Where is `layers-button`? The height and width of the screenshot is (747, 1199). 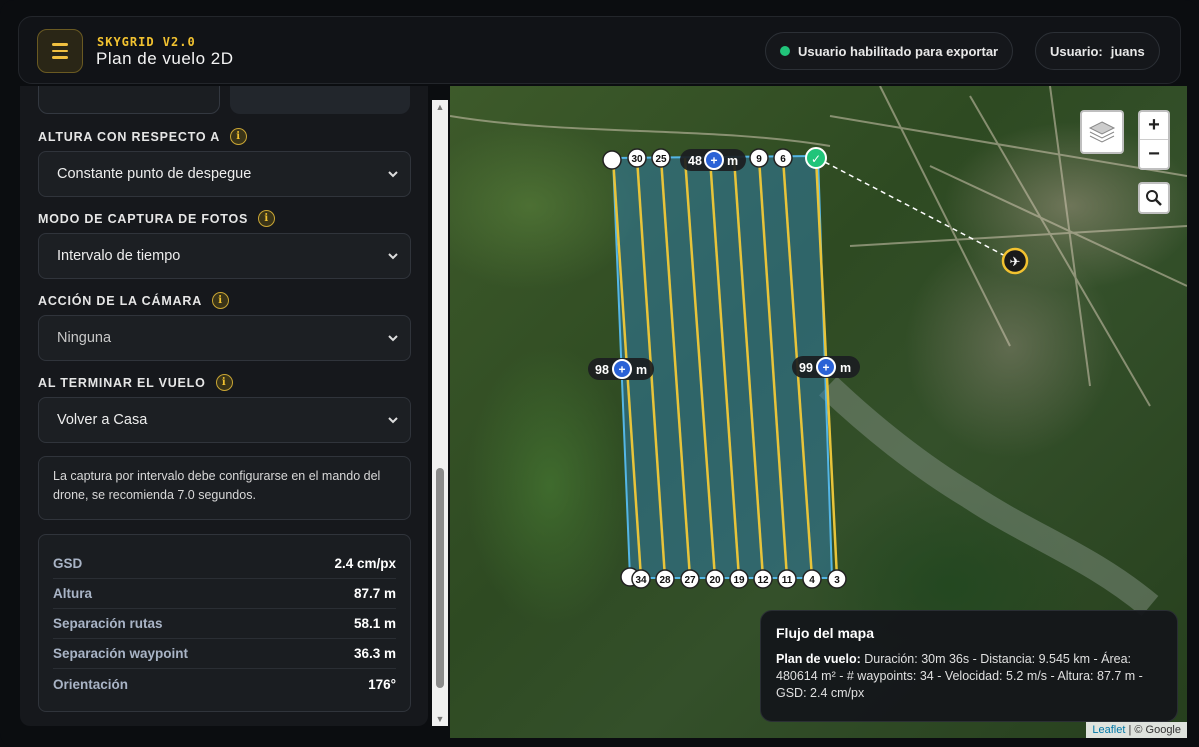
layers-button is located at coordinates (1102, 132).